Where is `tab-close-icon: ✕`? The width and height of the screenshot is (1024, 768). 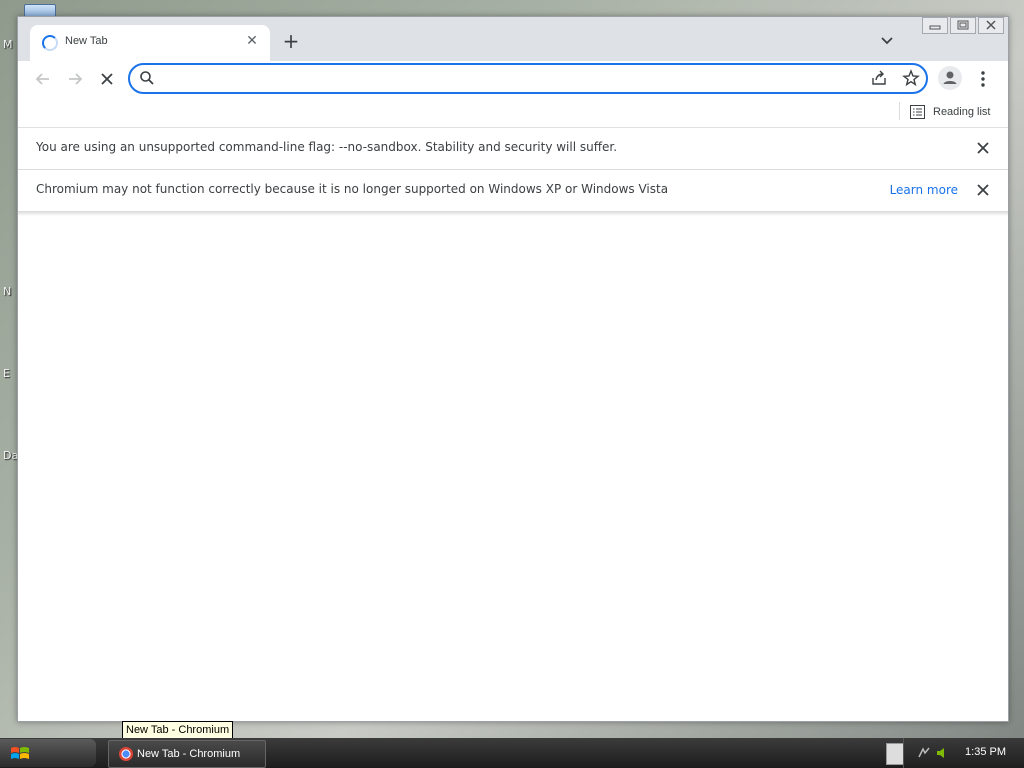 tab-close-icon: ✕ is located at coordinates (252, 41).